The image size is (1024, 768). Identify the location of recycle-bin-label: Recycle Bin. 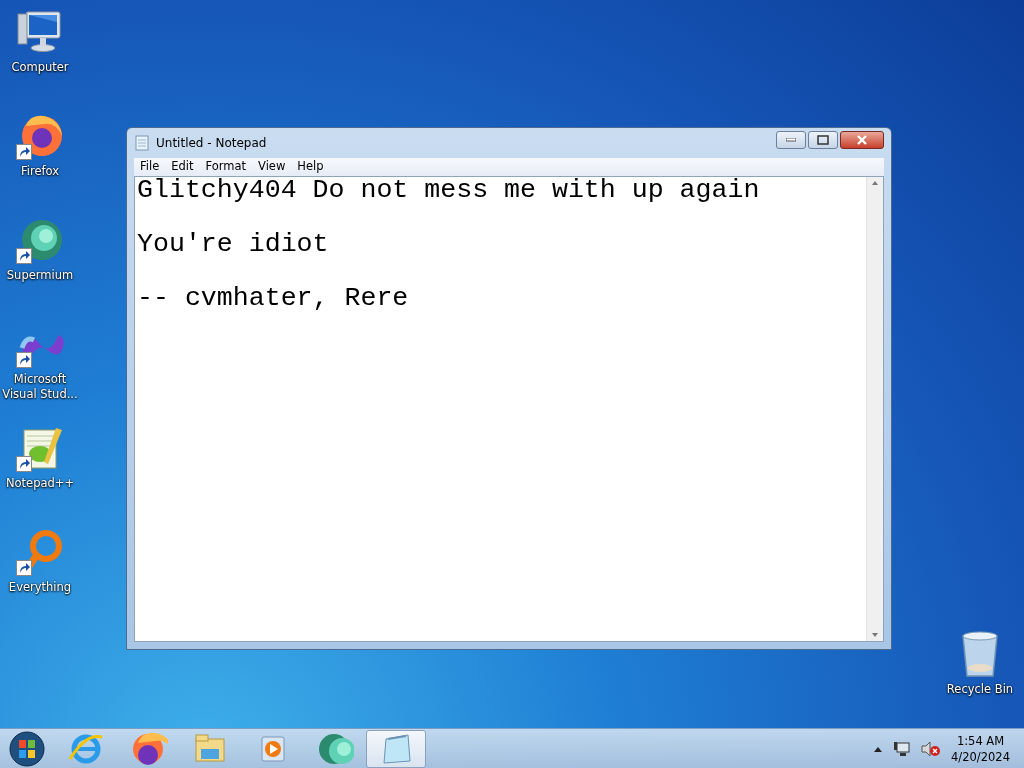
(980, 689).